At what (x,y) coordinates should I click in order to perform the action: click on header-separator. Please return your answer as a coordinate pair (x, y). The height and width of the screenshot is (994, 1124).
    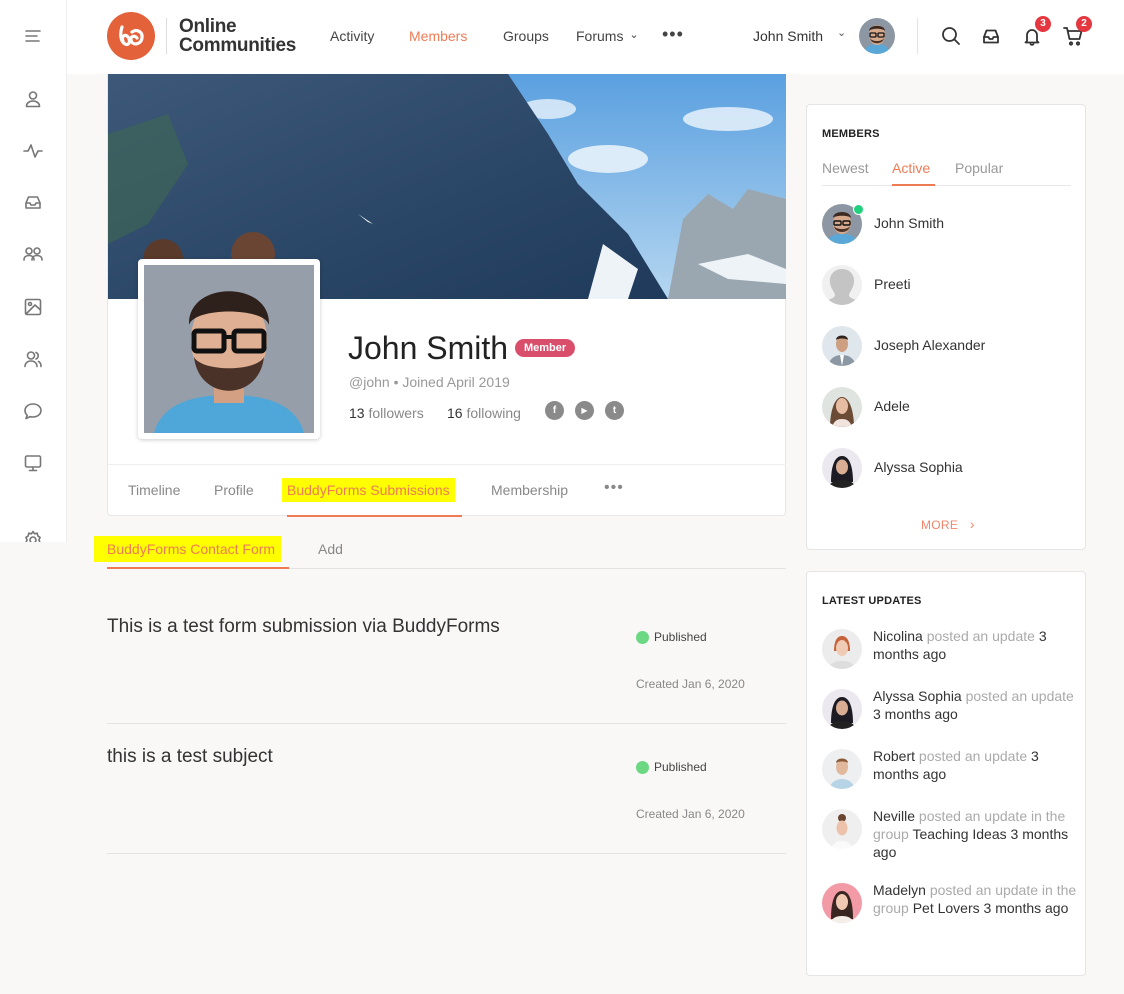
    Looking at the image, I should click on (917, 36).